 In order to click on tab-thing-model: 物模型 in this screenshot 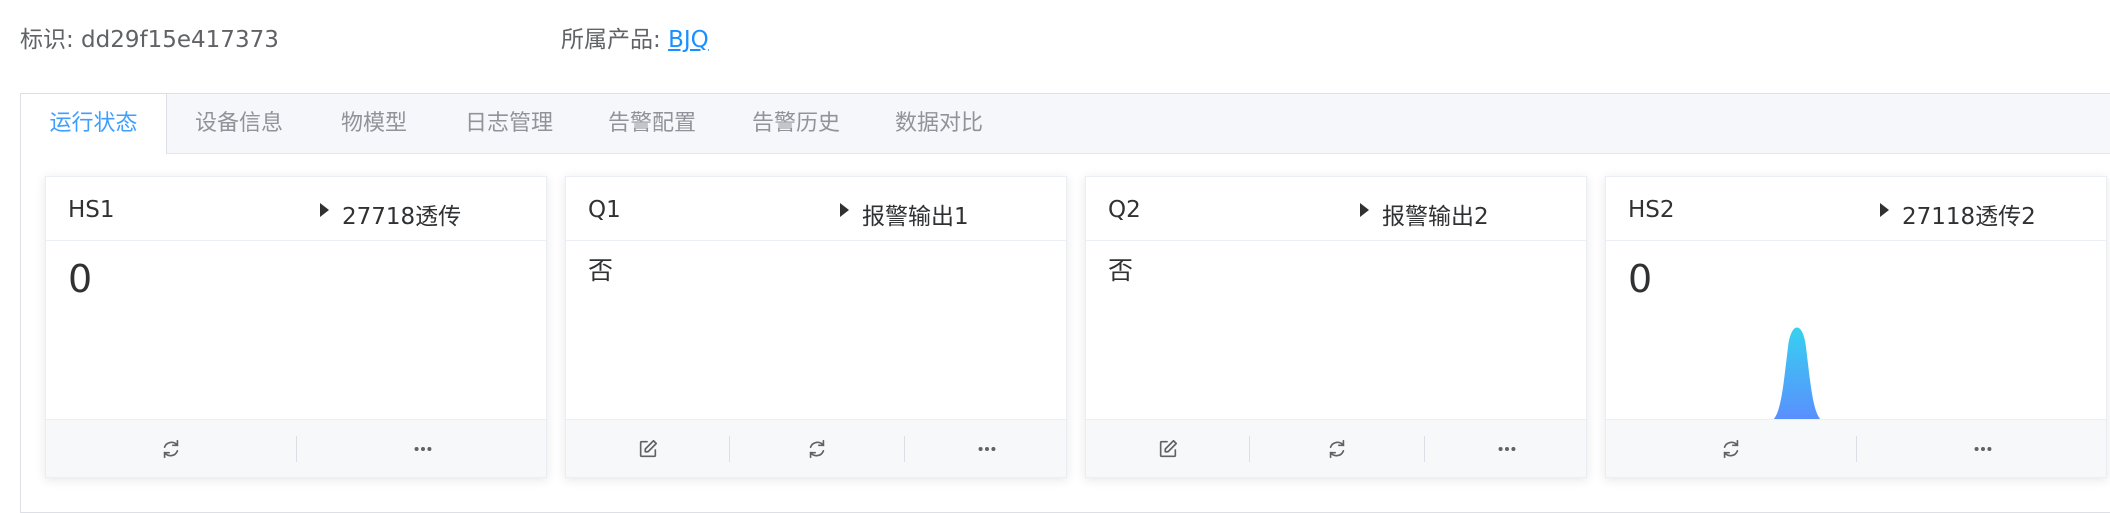, I will do `click(374, 123)`.